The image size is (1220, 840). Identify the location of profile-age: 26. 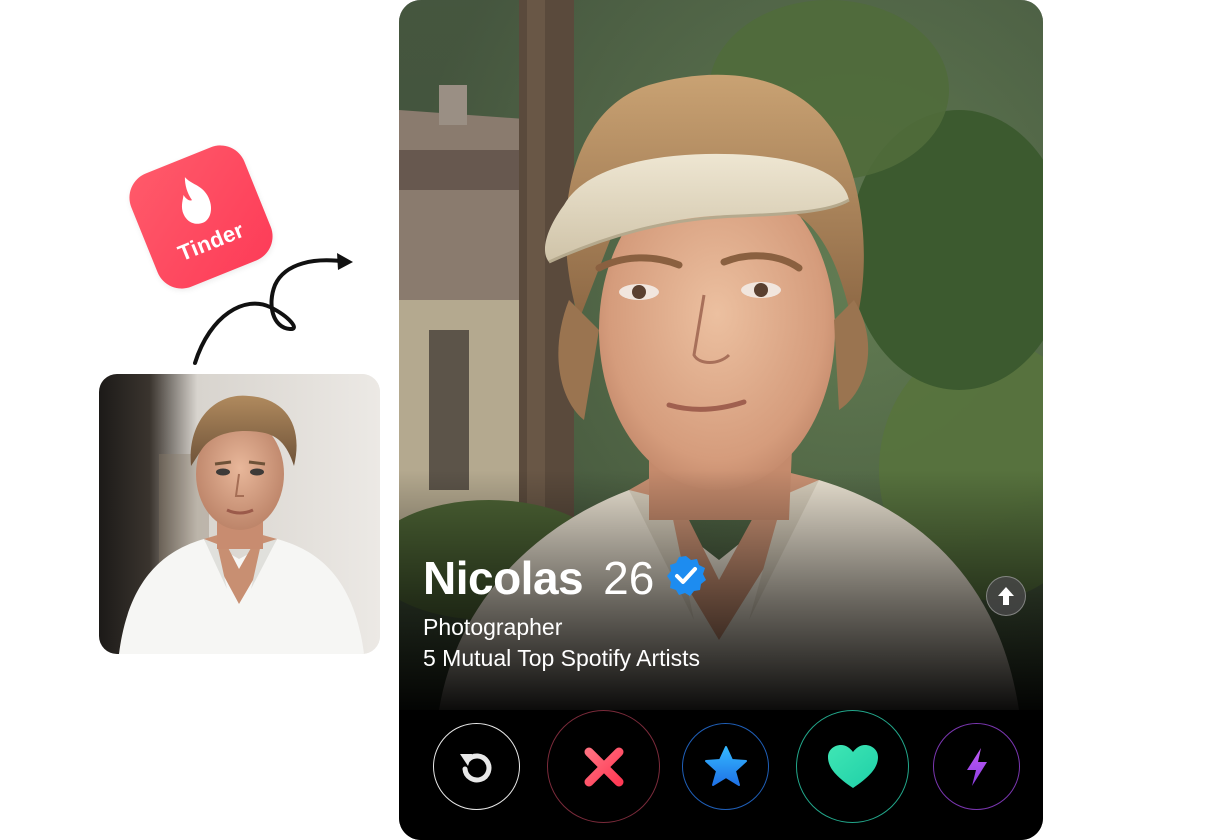
(629, 578).